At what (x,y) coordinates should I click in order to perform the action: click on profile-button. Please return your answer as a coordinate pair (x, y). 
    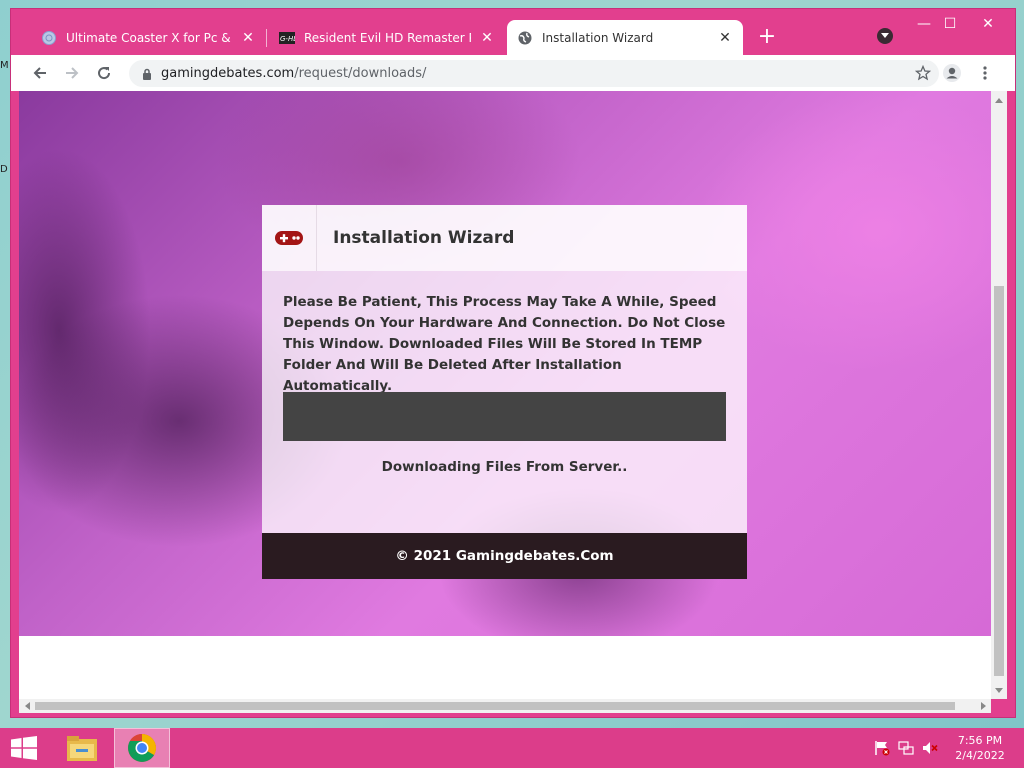
    Looking at the image, I should click on (952, 73).